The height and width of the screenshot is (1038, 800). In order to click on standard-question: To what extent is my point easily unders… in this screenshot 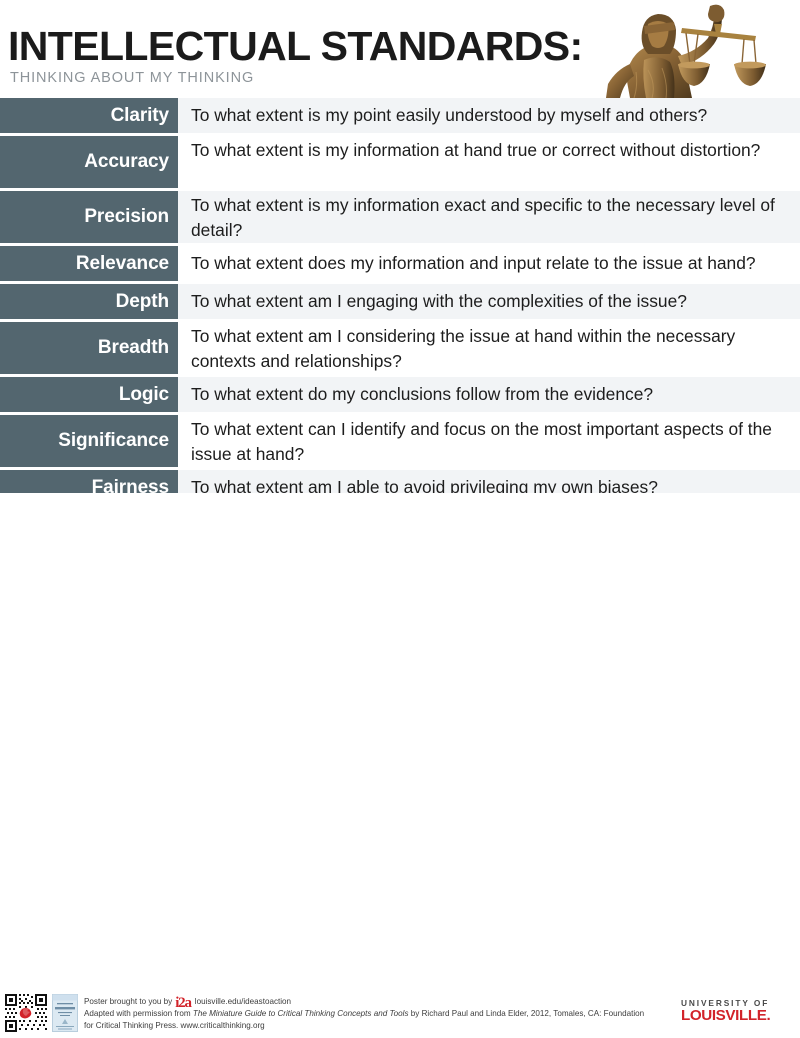, I will do `click(489, 115)`.